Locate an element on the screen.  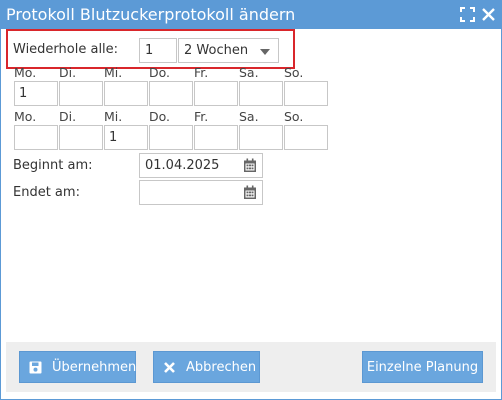
repeat-interval-value: 2 Wochen is located at coordinates (216, 50).